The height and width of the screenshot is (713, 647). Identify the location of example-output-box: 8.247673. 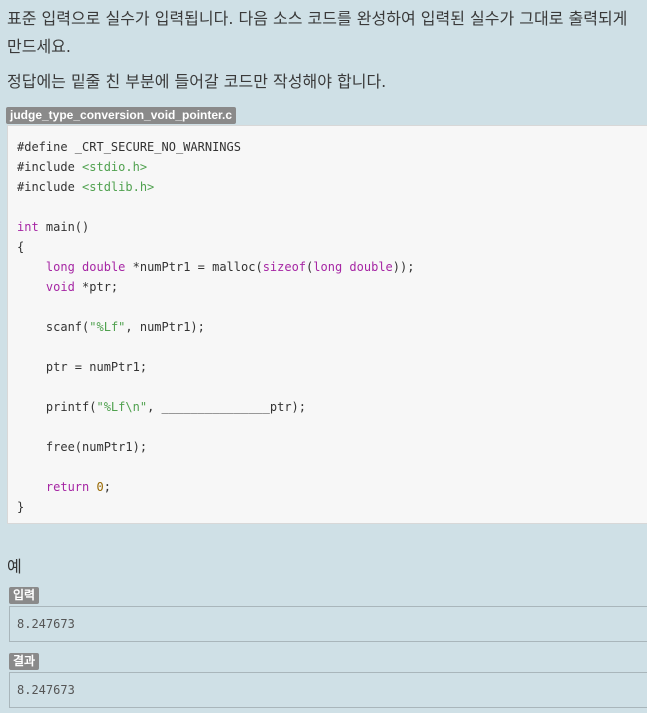
(328, 690).